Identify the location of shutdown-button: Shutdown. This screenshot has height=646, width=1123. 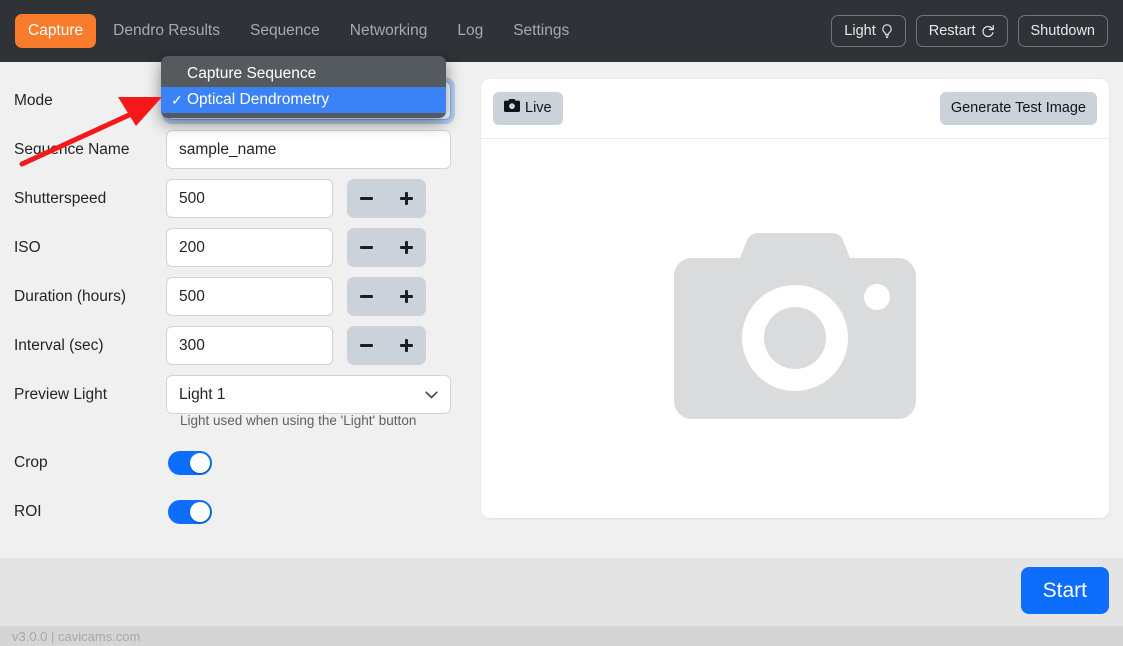
(1062, 31).